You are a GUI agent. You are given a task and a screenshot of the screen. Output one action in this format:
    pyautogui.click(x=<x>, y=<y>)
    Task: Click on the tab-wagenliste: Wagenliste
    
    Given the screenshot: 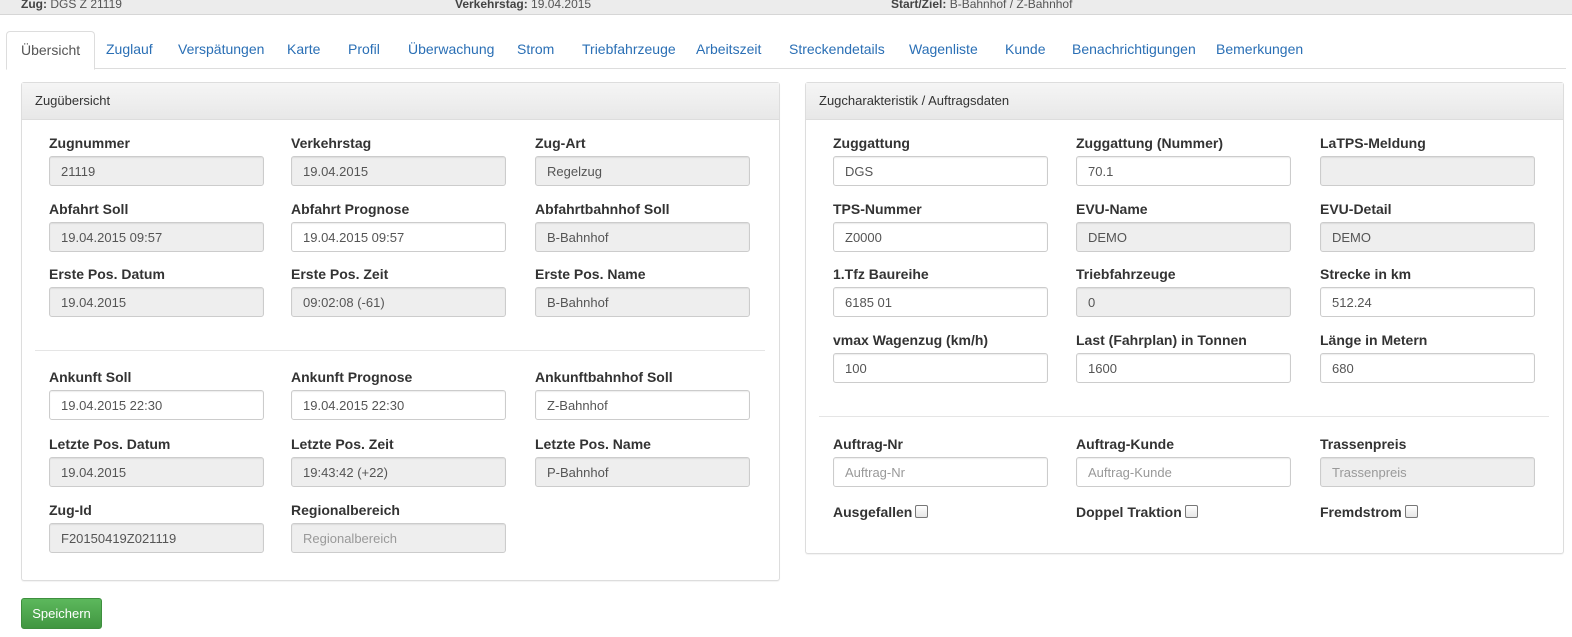 What is the action you would take?
    pyautogui.click(x=943, y=49)
    